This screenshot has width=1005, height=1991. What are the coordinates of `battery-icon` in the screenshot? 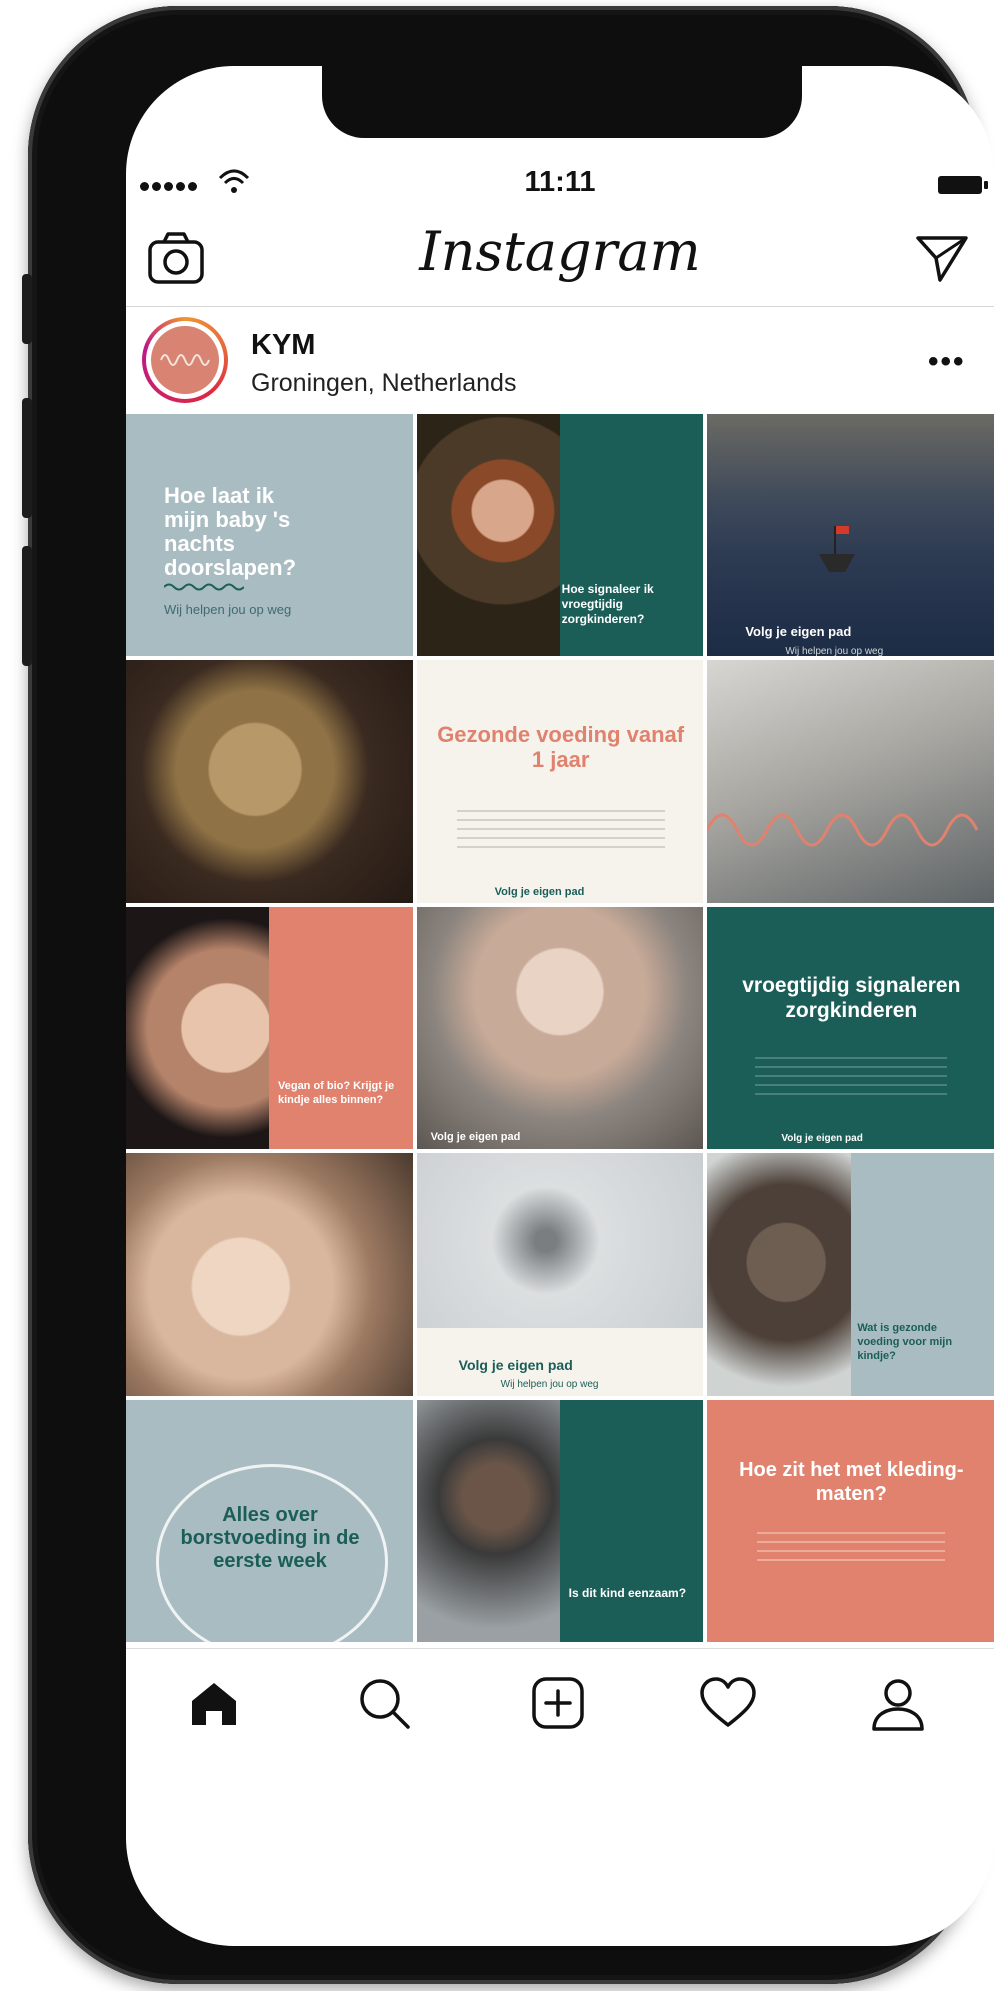 It's located at (963, 185).